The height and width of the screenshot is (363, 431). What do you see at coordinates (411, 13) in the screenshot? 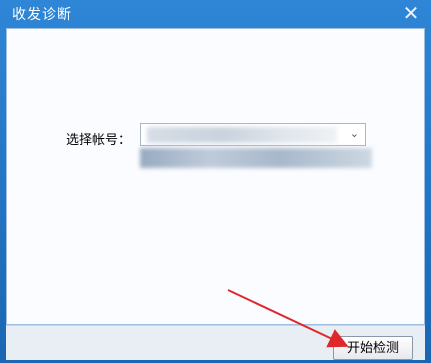
I see `close-icon: ✕` at bounding box center [411, 13].